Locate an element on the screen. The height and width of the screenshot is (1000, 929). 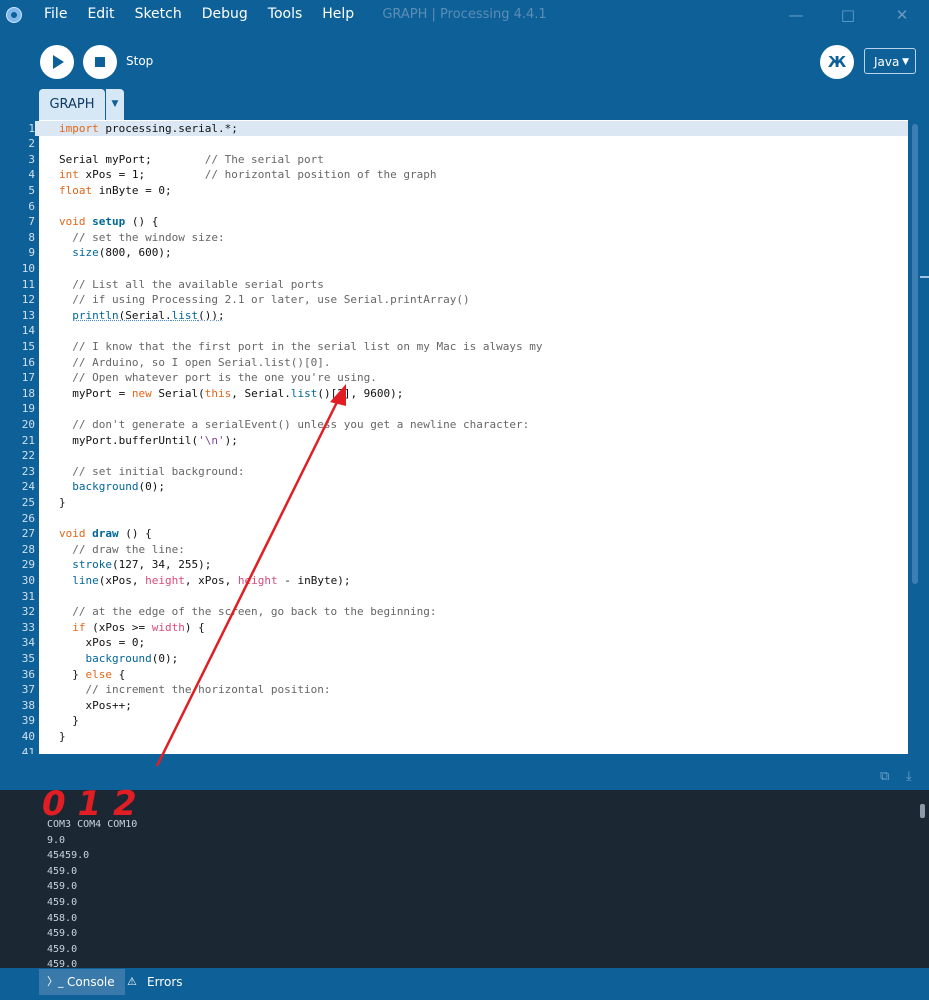
code-text: float inByte = 0; is located at coordinates (115, 191).